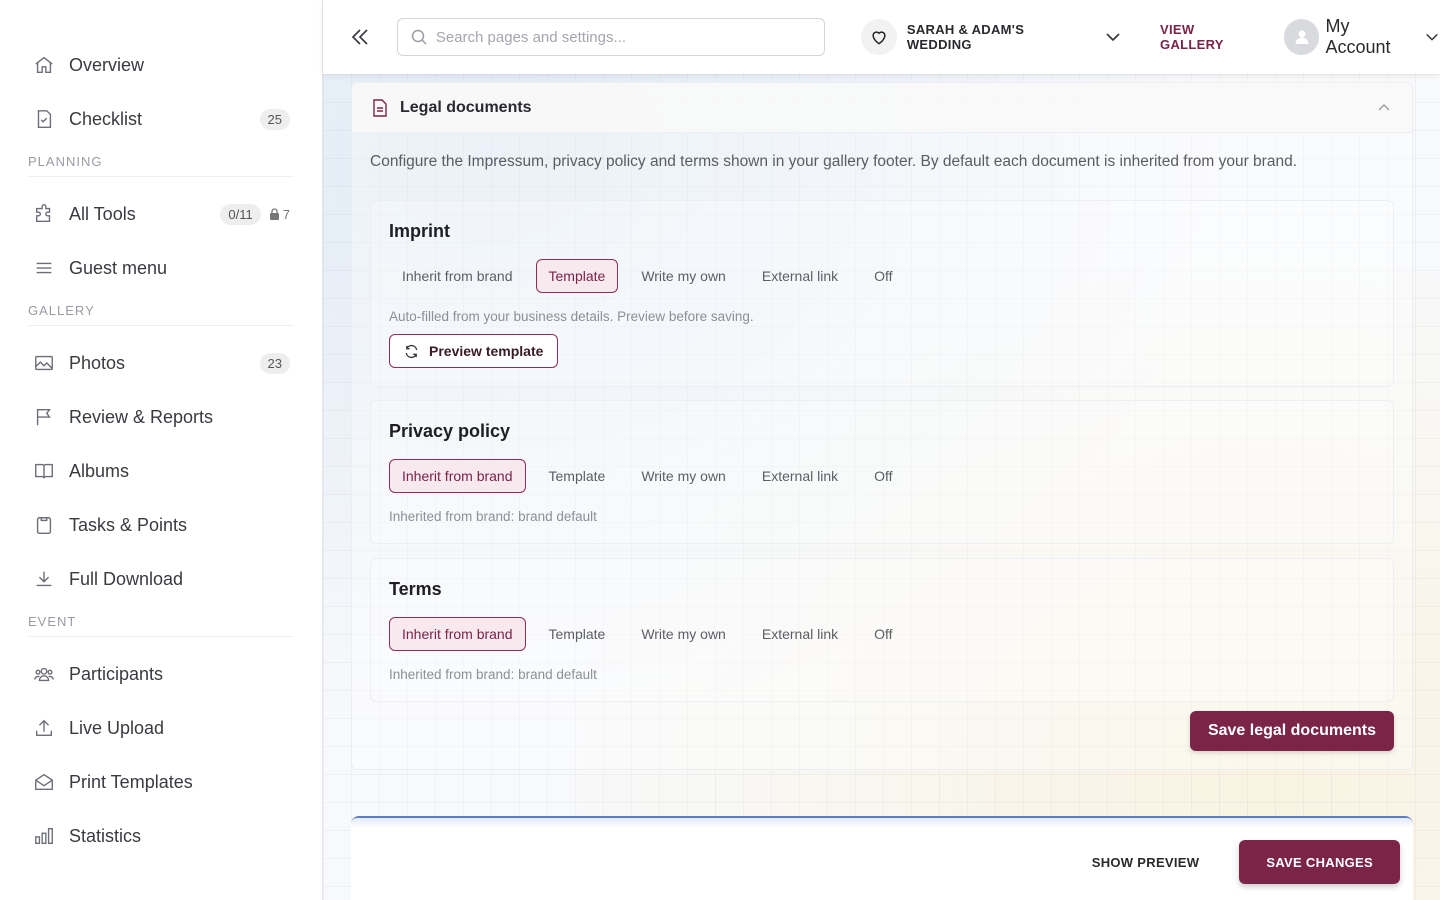 The width and height of the screenshot is (1440, 900). What do you see at coordinates (1384, 108) in the screenshot?
I see `chevron-up-icon` at bounding box center [1384, 108].